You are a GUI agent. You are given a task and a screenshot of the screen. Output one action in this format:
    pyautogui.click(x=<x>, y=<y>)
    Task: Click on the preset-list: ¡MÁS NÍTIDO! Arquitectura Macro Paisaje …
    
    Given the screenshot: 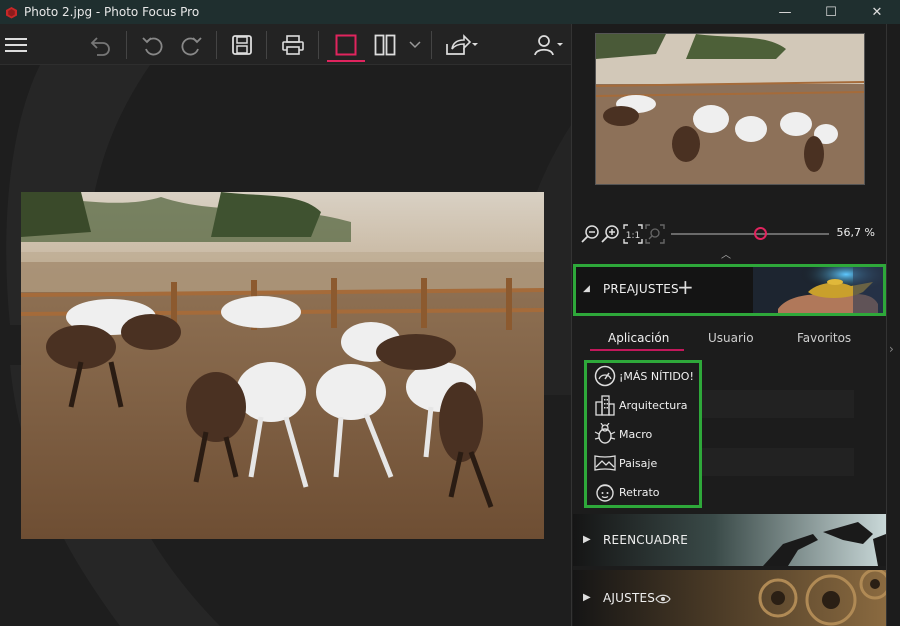 What is the action you would take?
    pyautogui.click(x=643, y=434)
    